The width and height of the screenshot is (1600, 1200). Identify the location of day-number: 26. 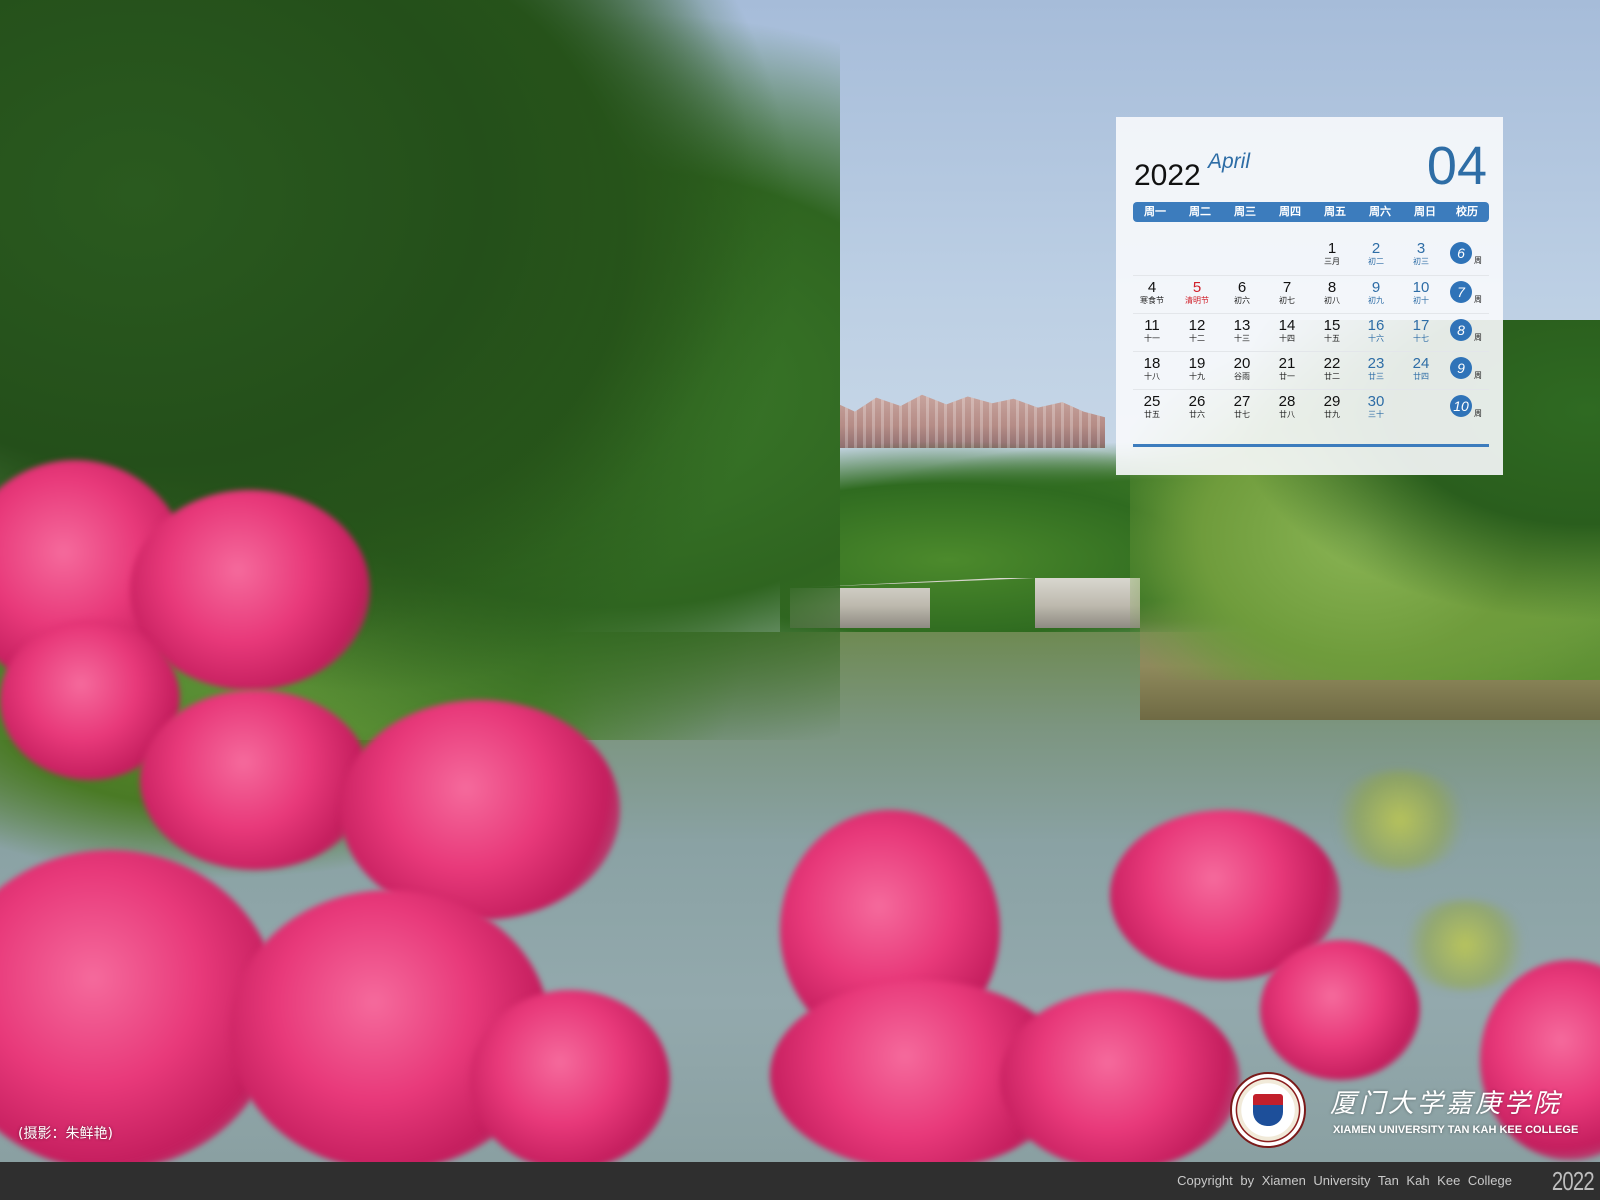
(1197, 401).